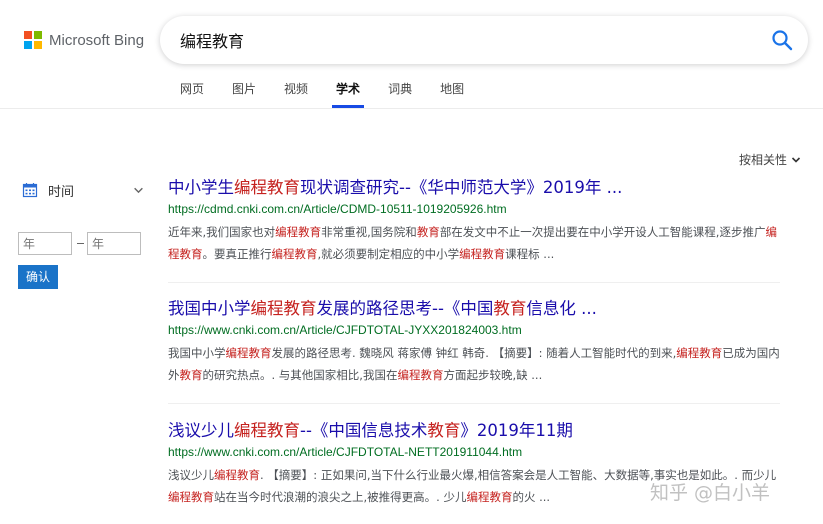  I want to click on search-icon, so click(782, 40).